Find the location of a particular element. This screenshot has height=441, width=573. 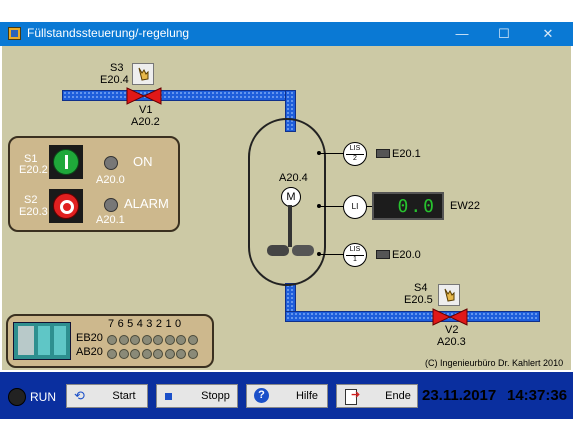

stop-icon is located at coordinates (168, 396).